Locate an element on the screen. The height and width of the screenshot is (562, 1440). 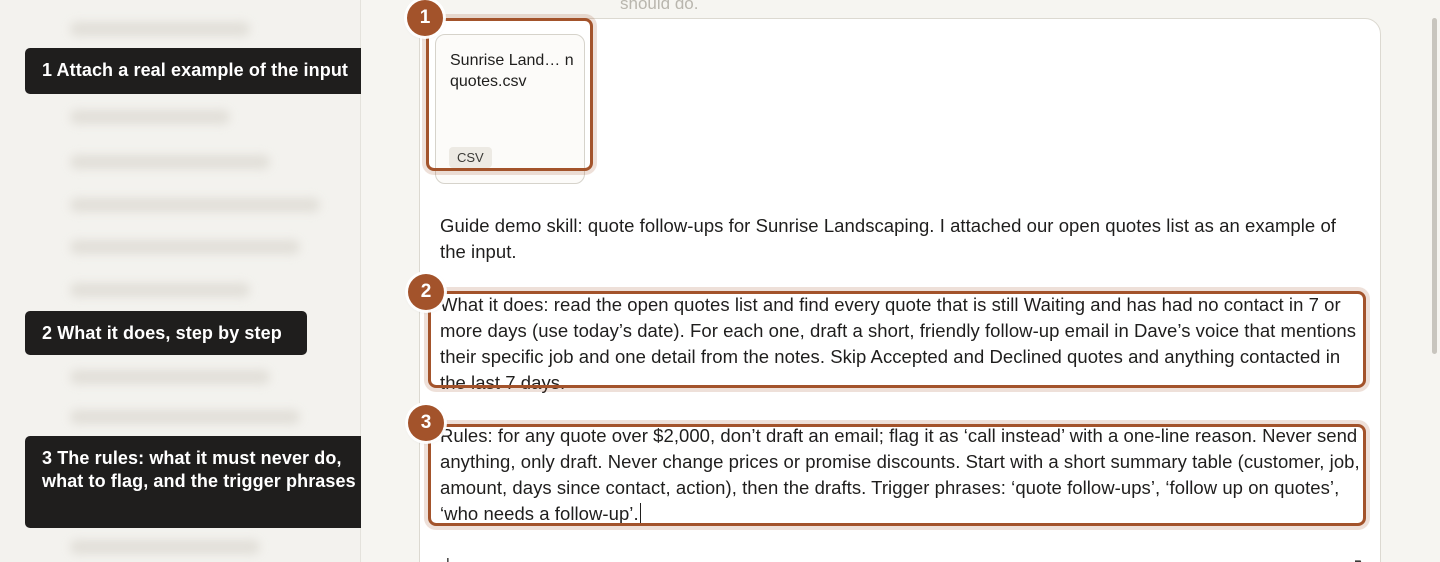
attachment-card: Sunrise Land… n quotes.csv CSV is located at coordinates (510, 109).